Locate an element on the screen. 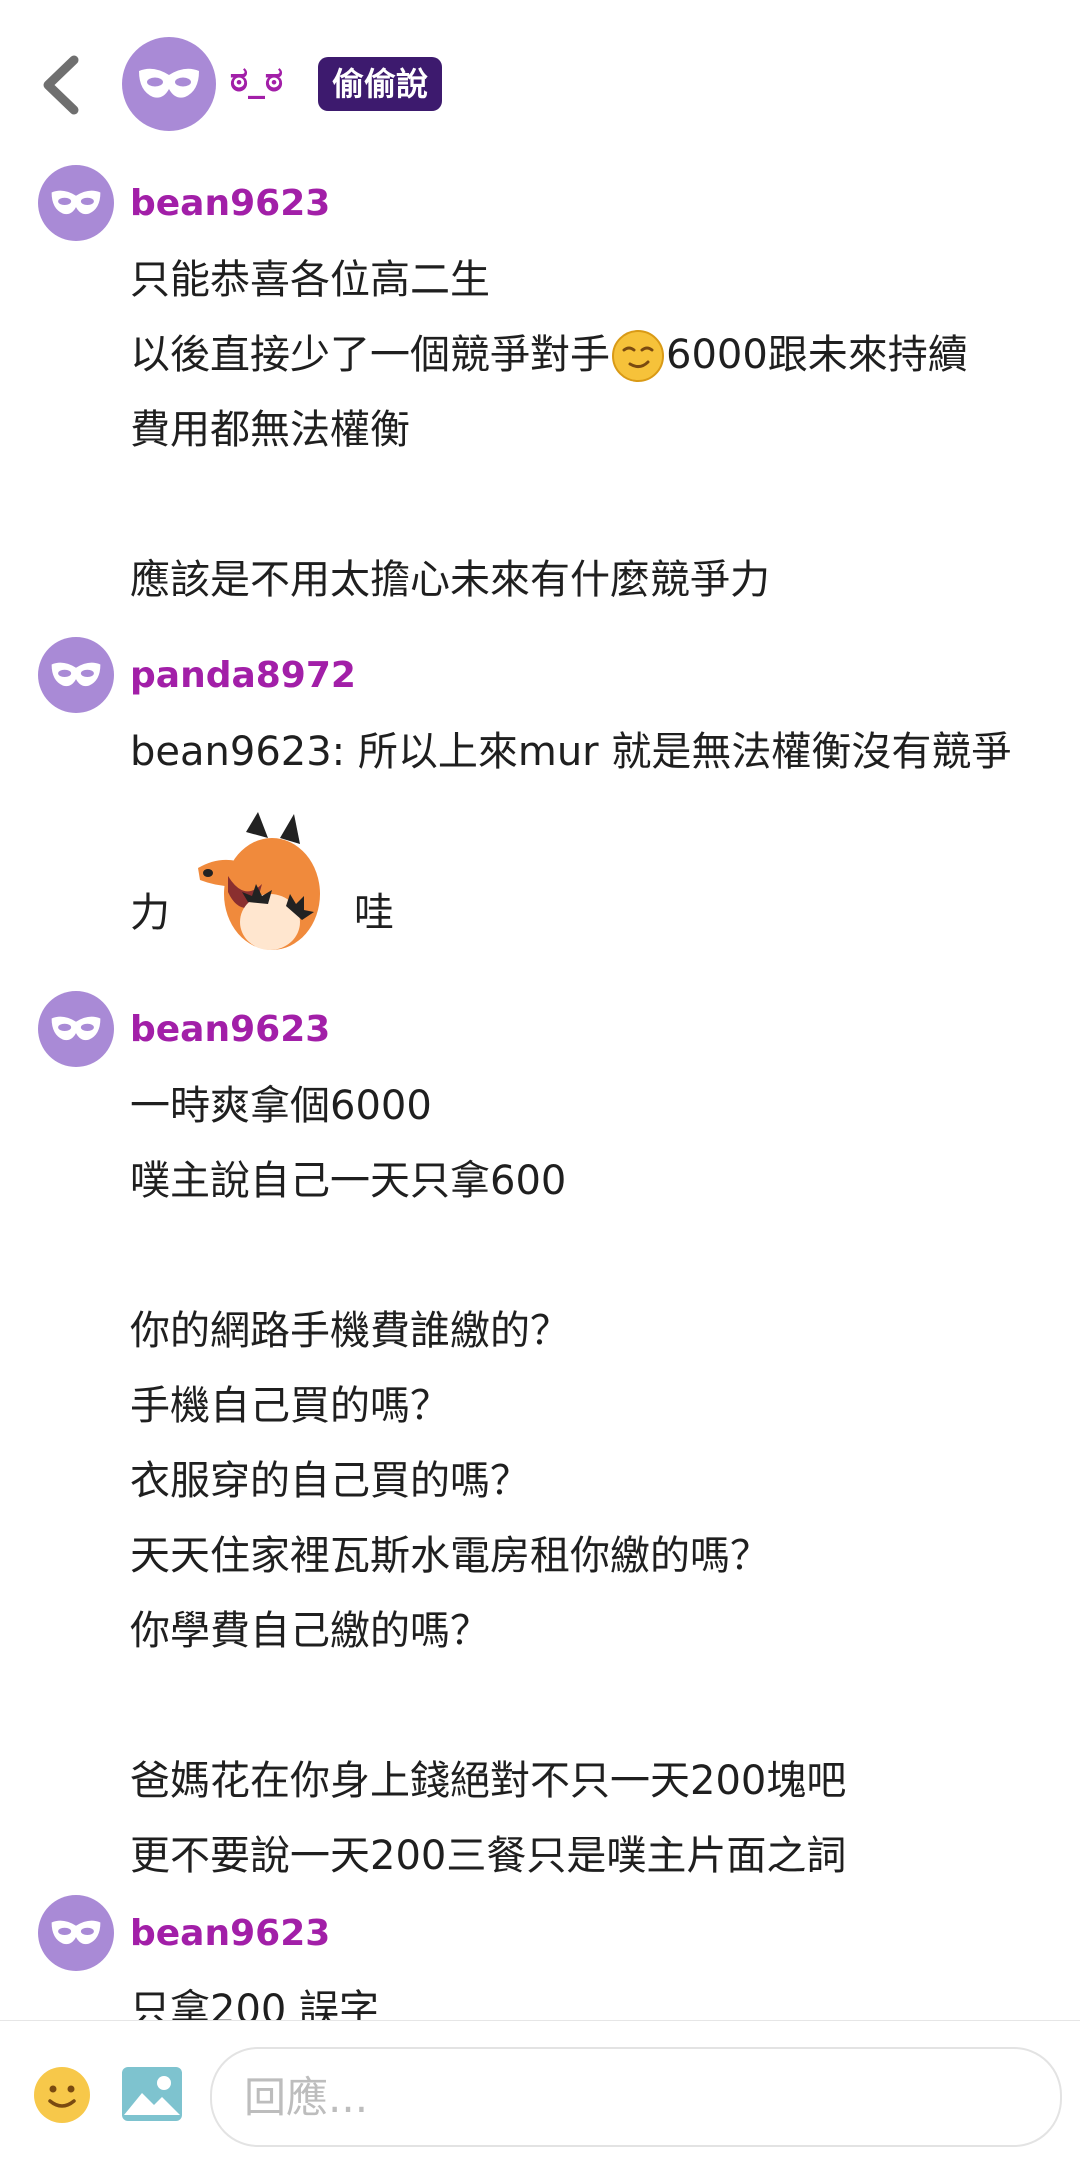  reply-input is located at coordinates (634, 2097).